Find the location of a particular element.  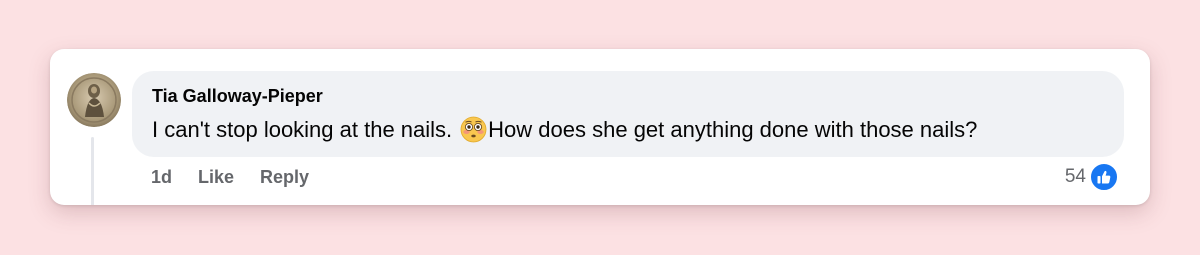

comment-timestamp: 1d is located at coordinates (161, 177).